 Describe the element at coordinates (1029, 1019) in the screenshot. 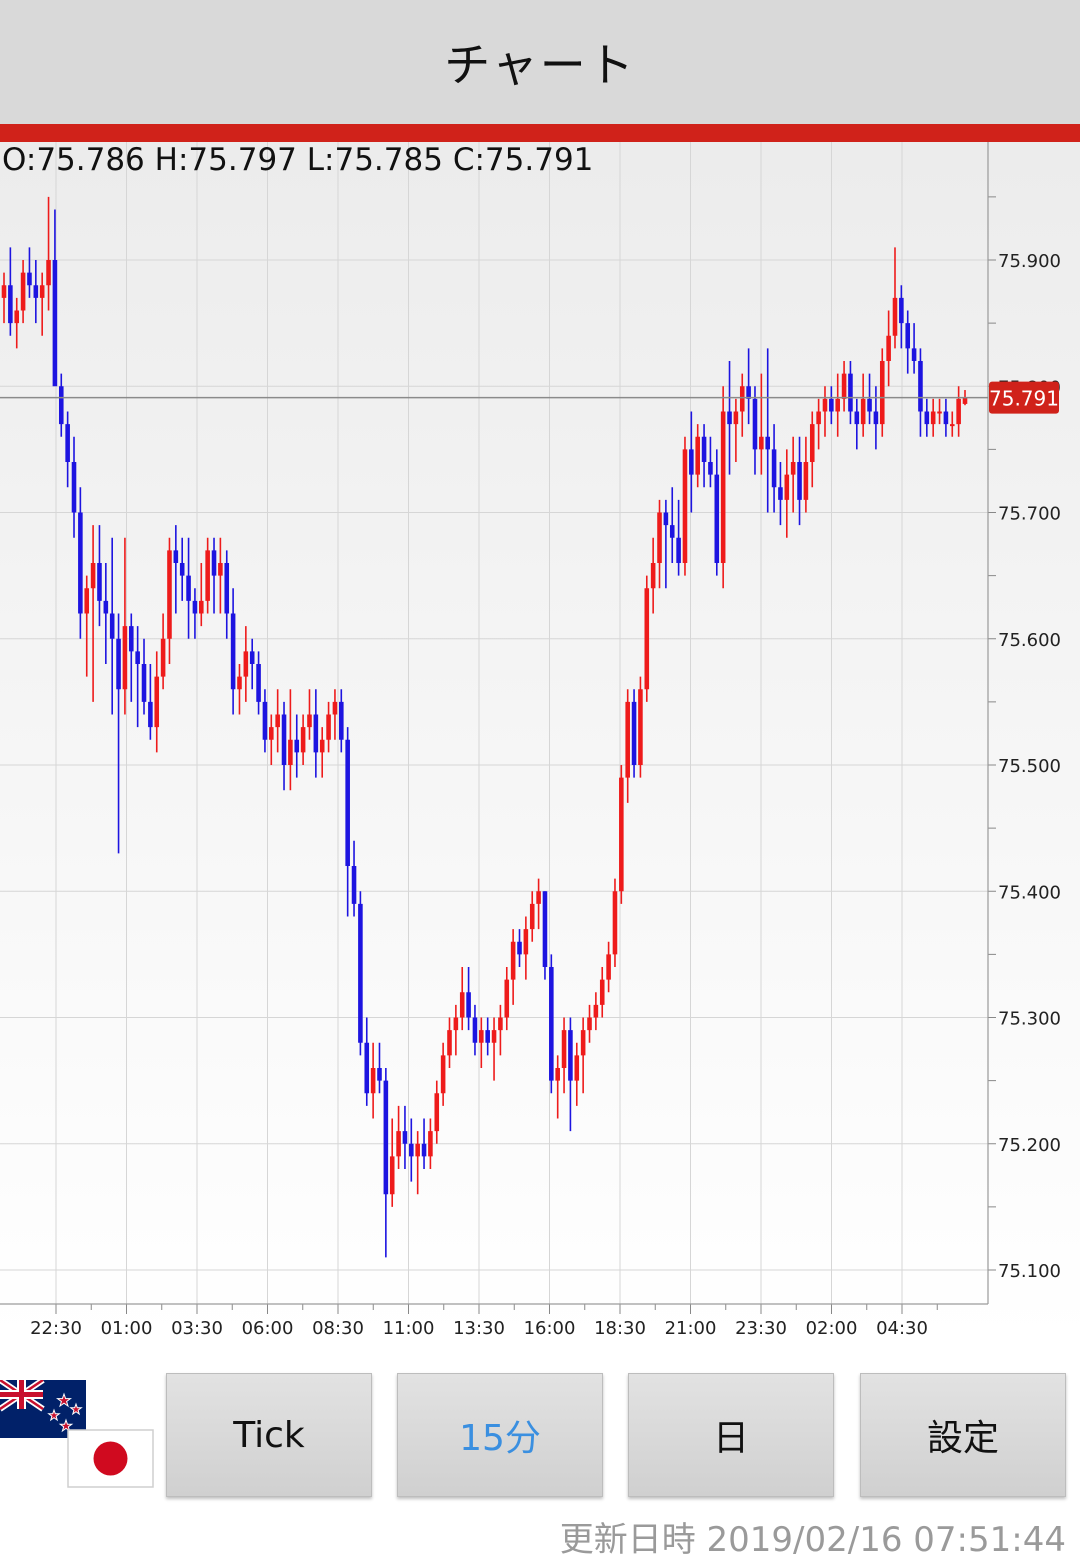

I see `y-tick-label: 75.300` at that location.